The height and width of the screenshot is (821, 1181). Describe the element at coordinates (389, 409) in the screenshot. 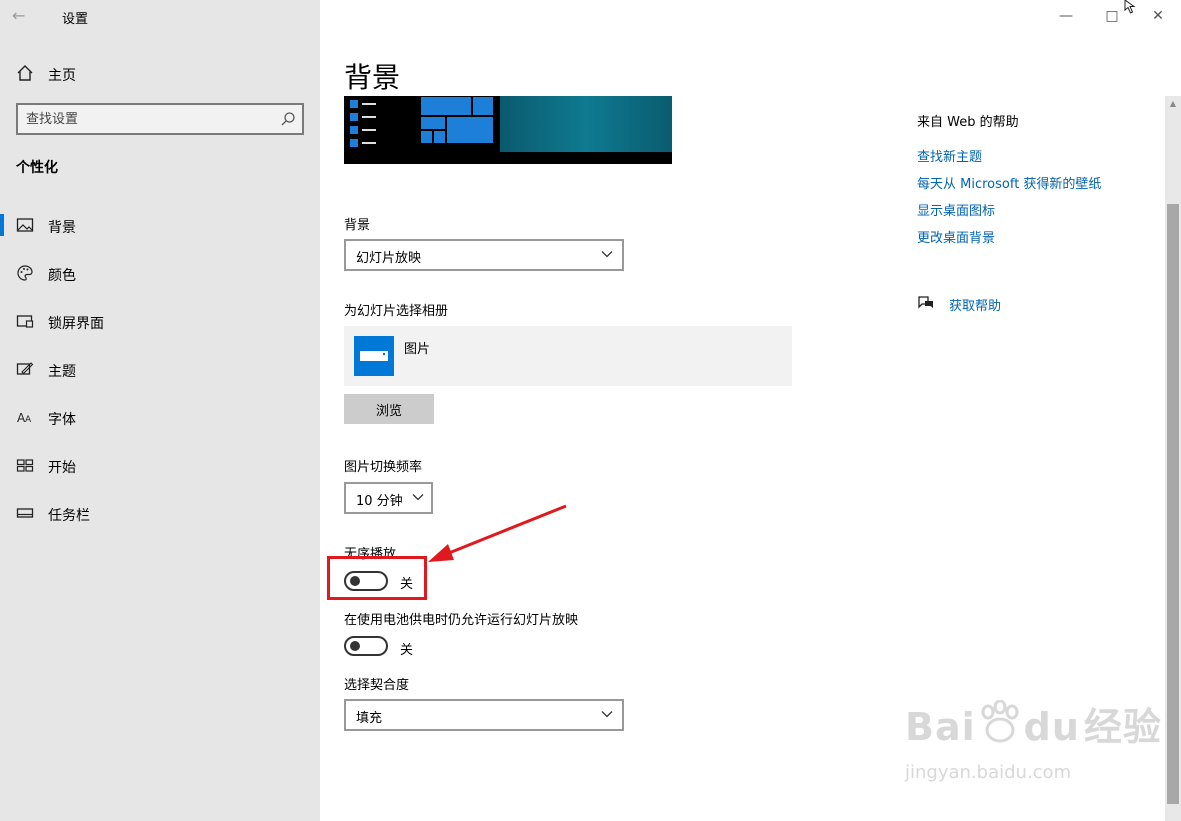

I see `browse-button: 浏览` at that location.